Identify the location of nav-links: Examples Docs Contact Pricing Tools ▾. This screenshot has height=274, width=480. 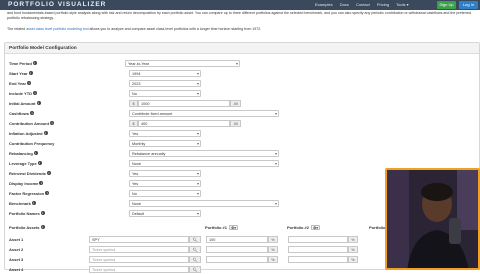
(365, 4).